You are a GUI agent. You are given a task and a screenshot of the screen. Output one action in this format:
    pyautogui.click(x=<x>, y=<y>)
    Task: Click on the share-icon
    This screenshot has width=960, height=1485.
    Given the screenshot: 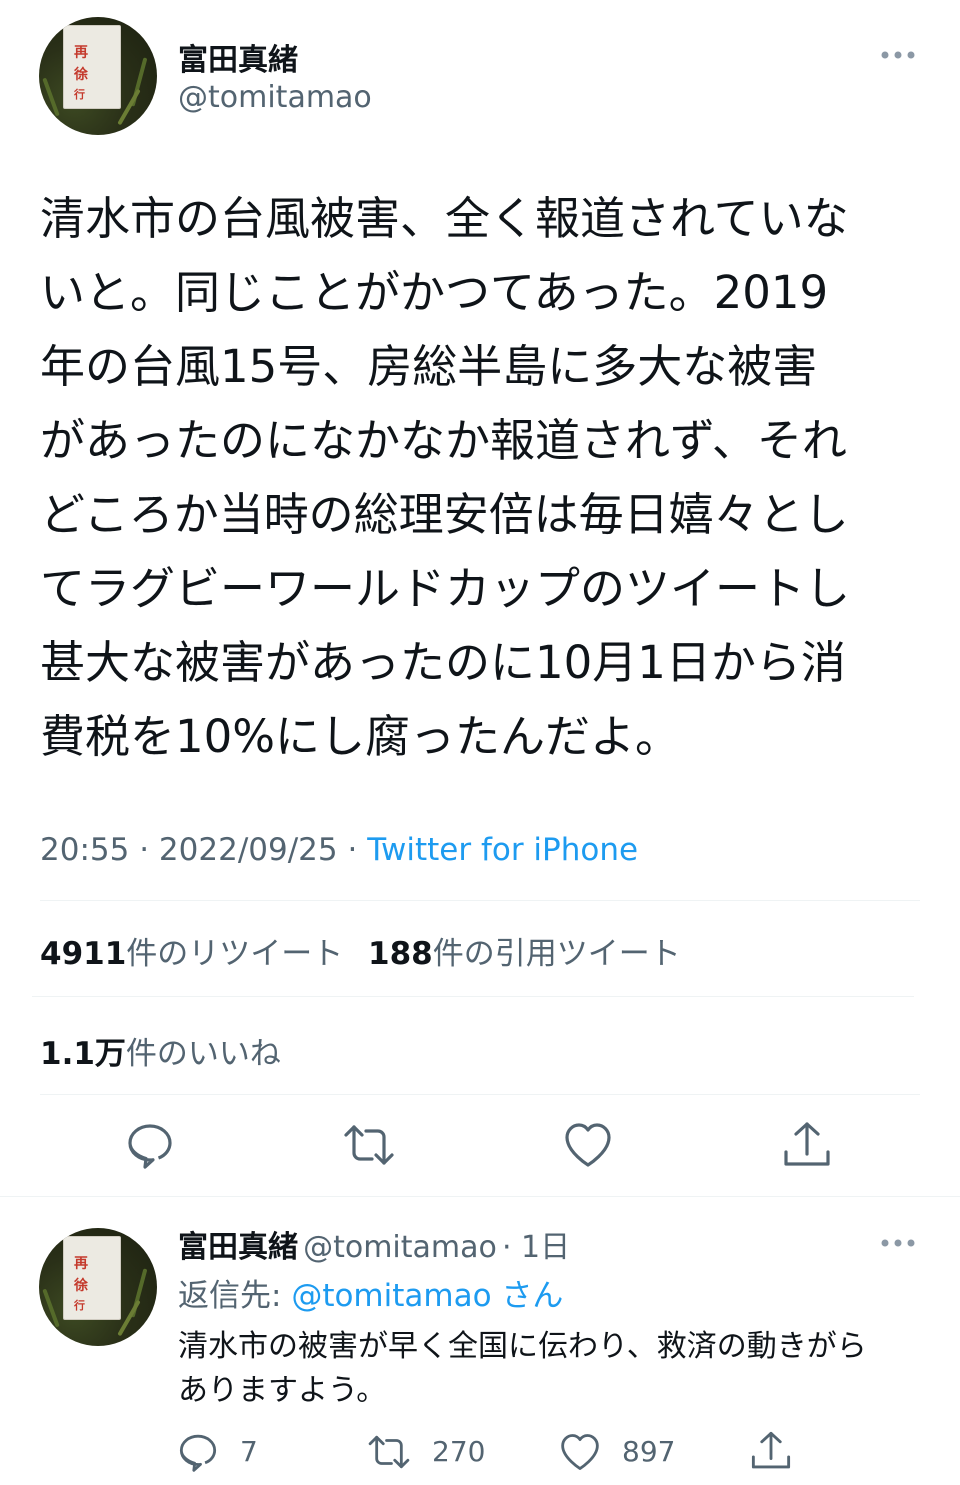 What is the action you would take?
    pyautogui.click(x=807, y=1145)
    